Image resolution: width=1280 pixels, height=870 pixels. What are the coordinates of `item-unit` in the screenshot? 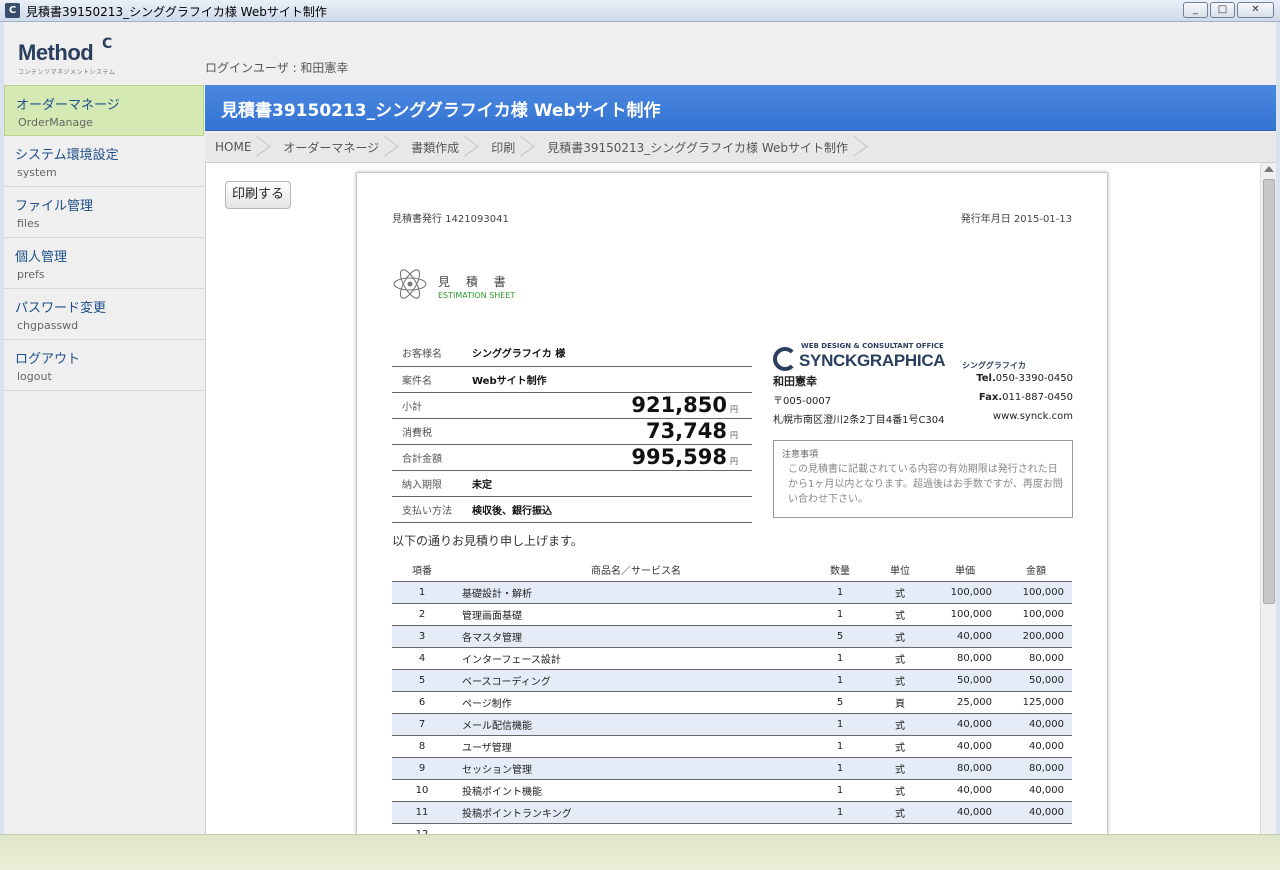 It's located at (900, 828).